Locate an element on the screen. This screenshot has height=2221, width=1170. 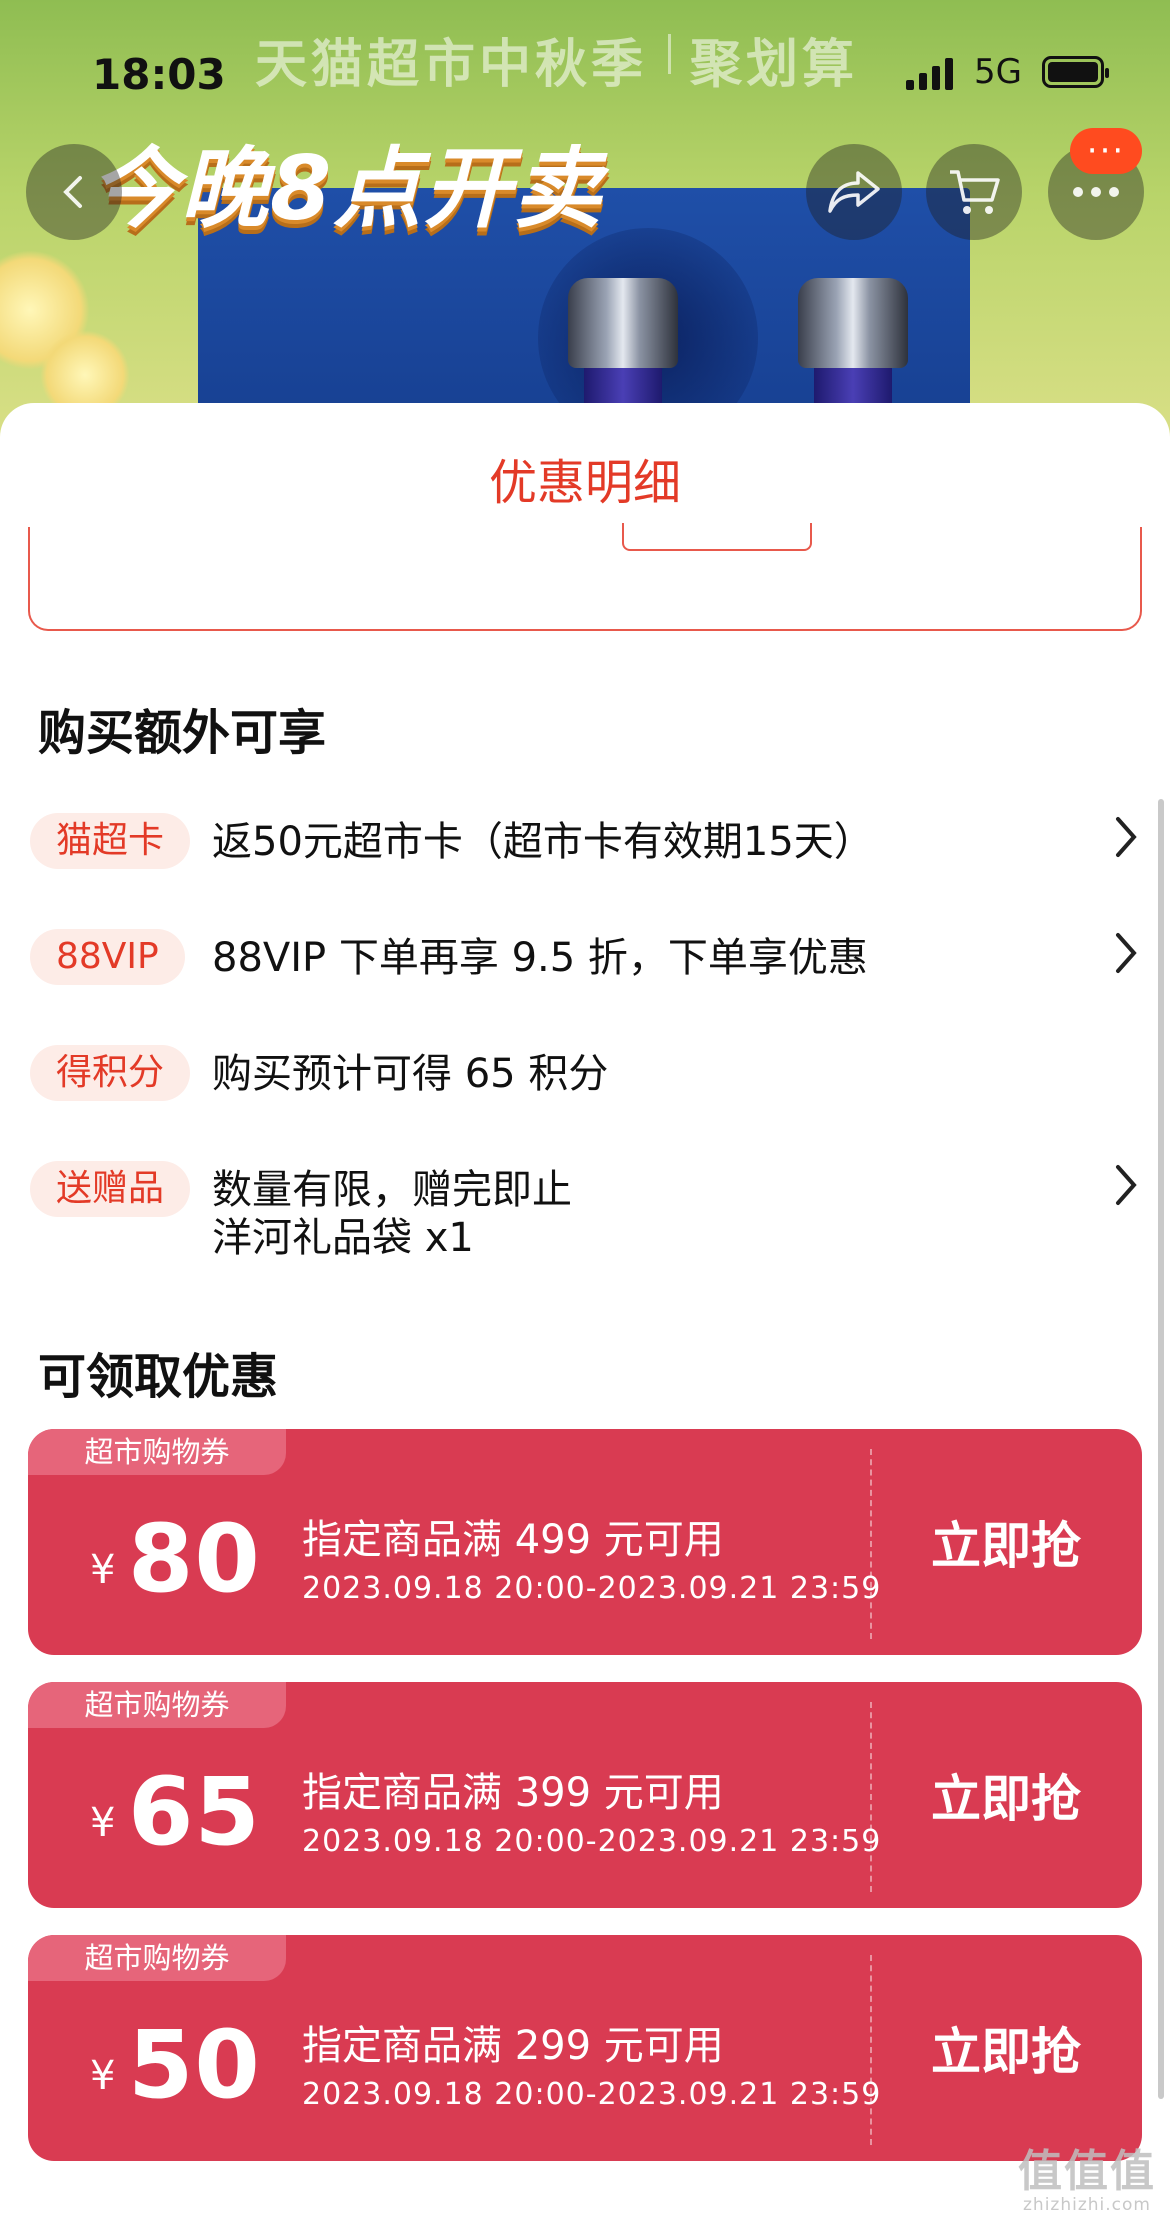
benefit-text: 返50元超市卡（超市卡有效期15天） is located at coordinates (543, 842).